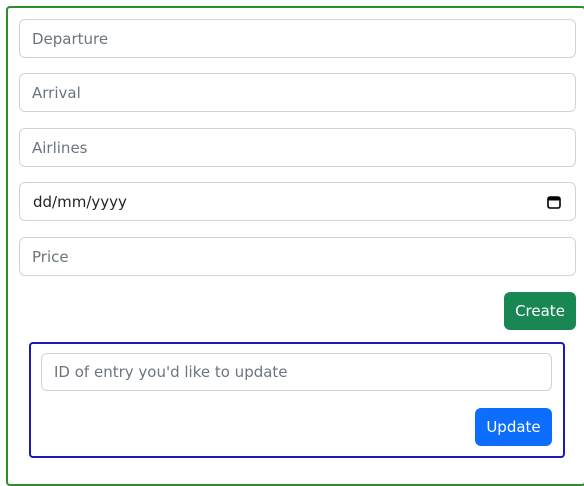 Image resolution: width=584 pixels, height=486 pixels. What do you see at coordinates (513, 427) in the screenshot?
I see `update-button: Update` at bounding box center [513, 427].